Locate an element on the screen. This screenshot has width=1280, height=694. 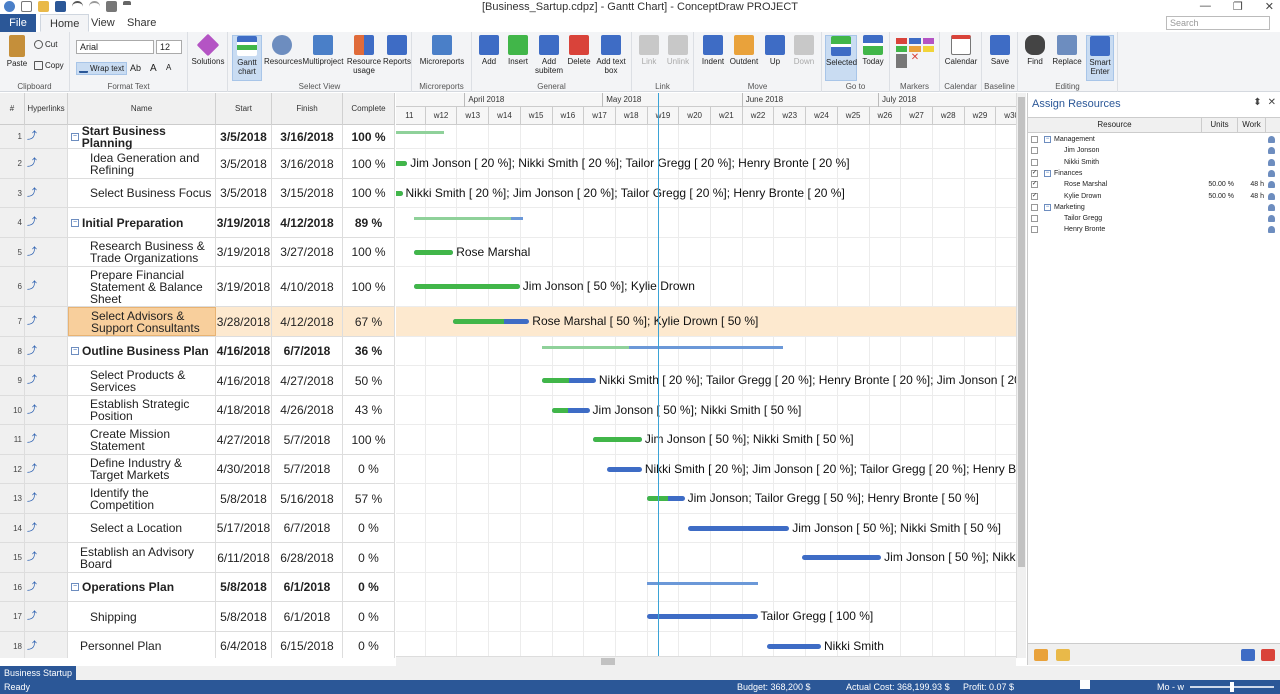
start-date-cell: 6/4/2018 is located at coordinates (244, 645).